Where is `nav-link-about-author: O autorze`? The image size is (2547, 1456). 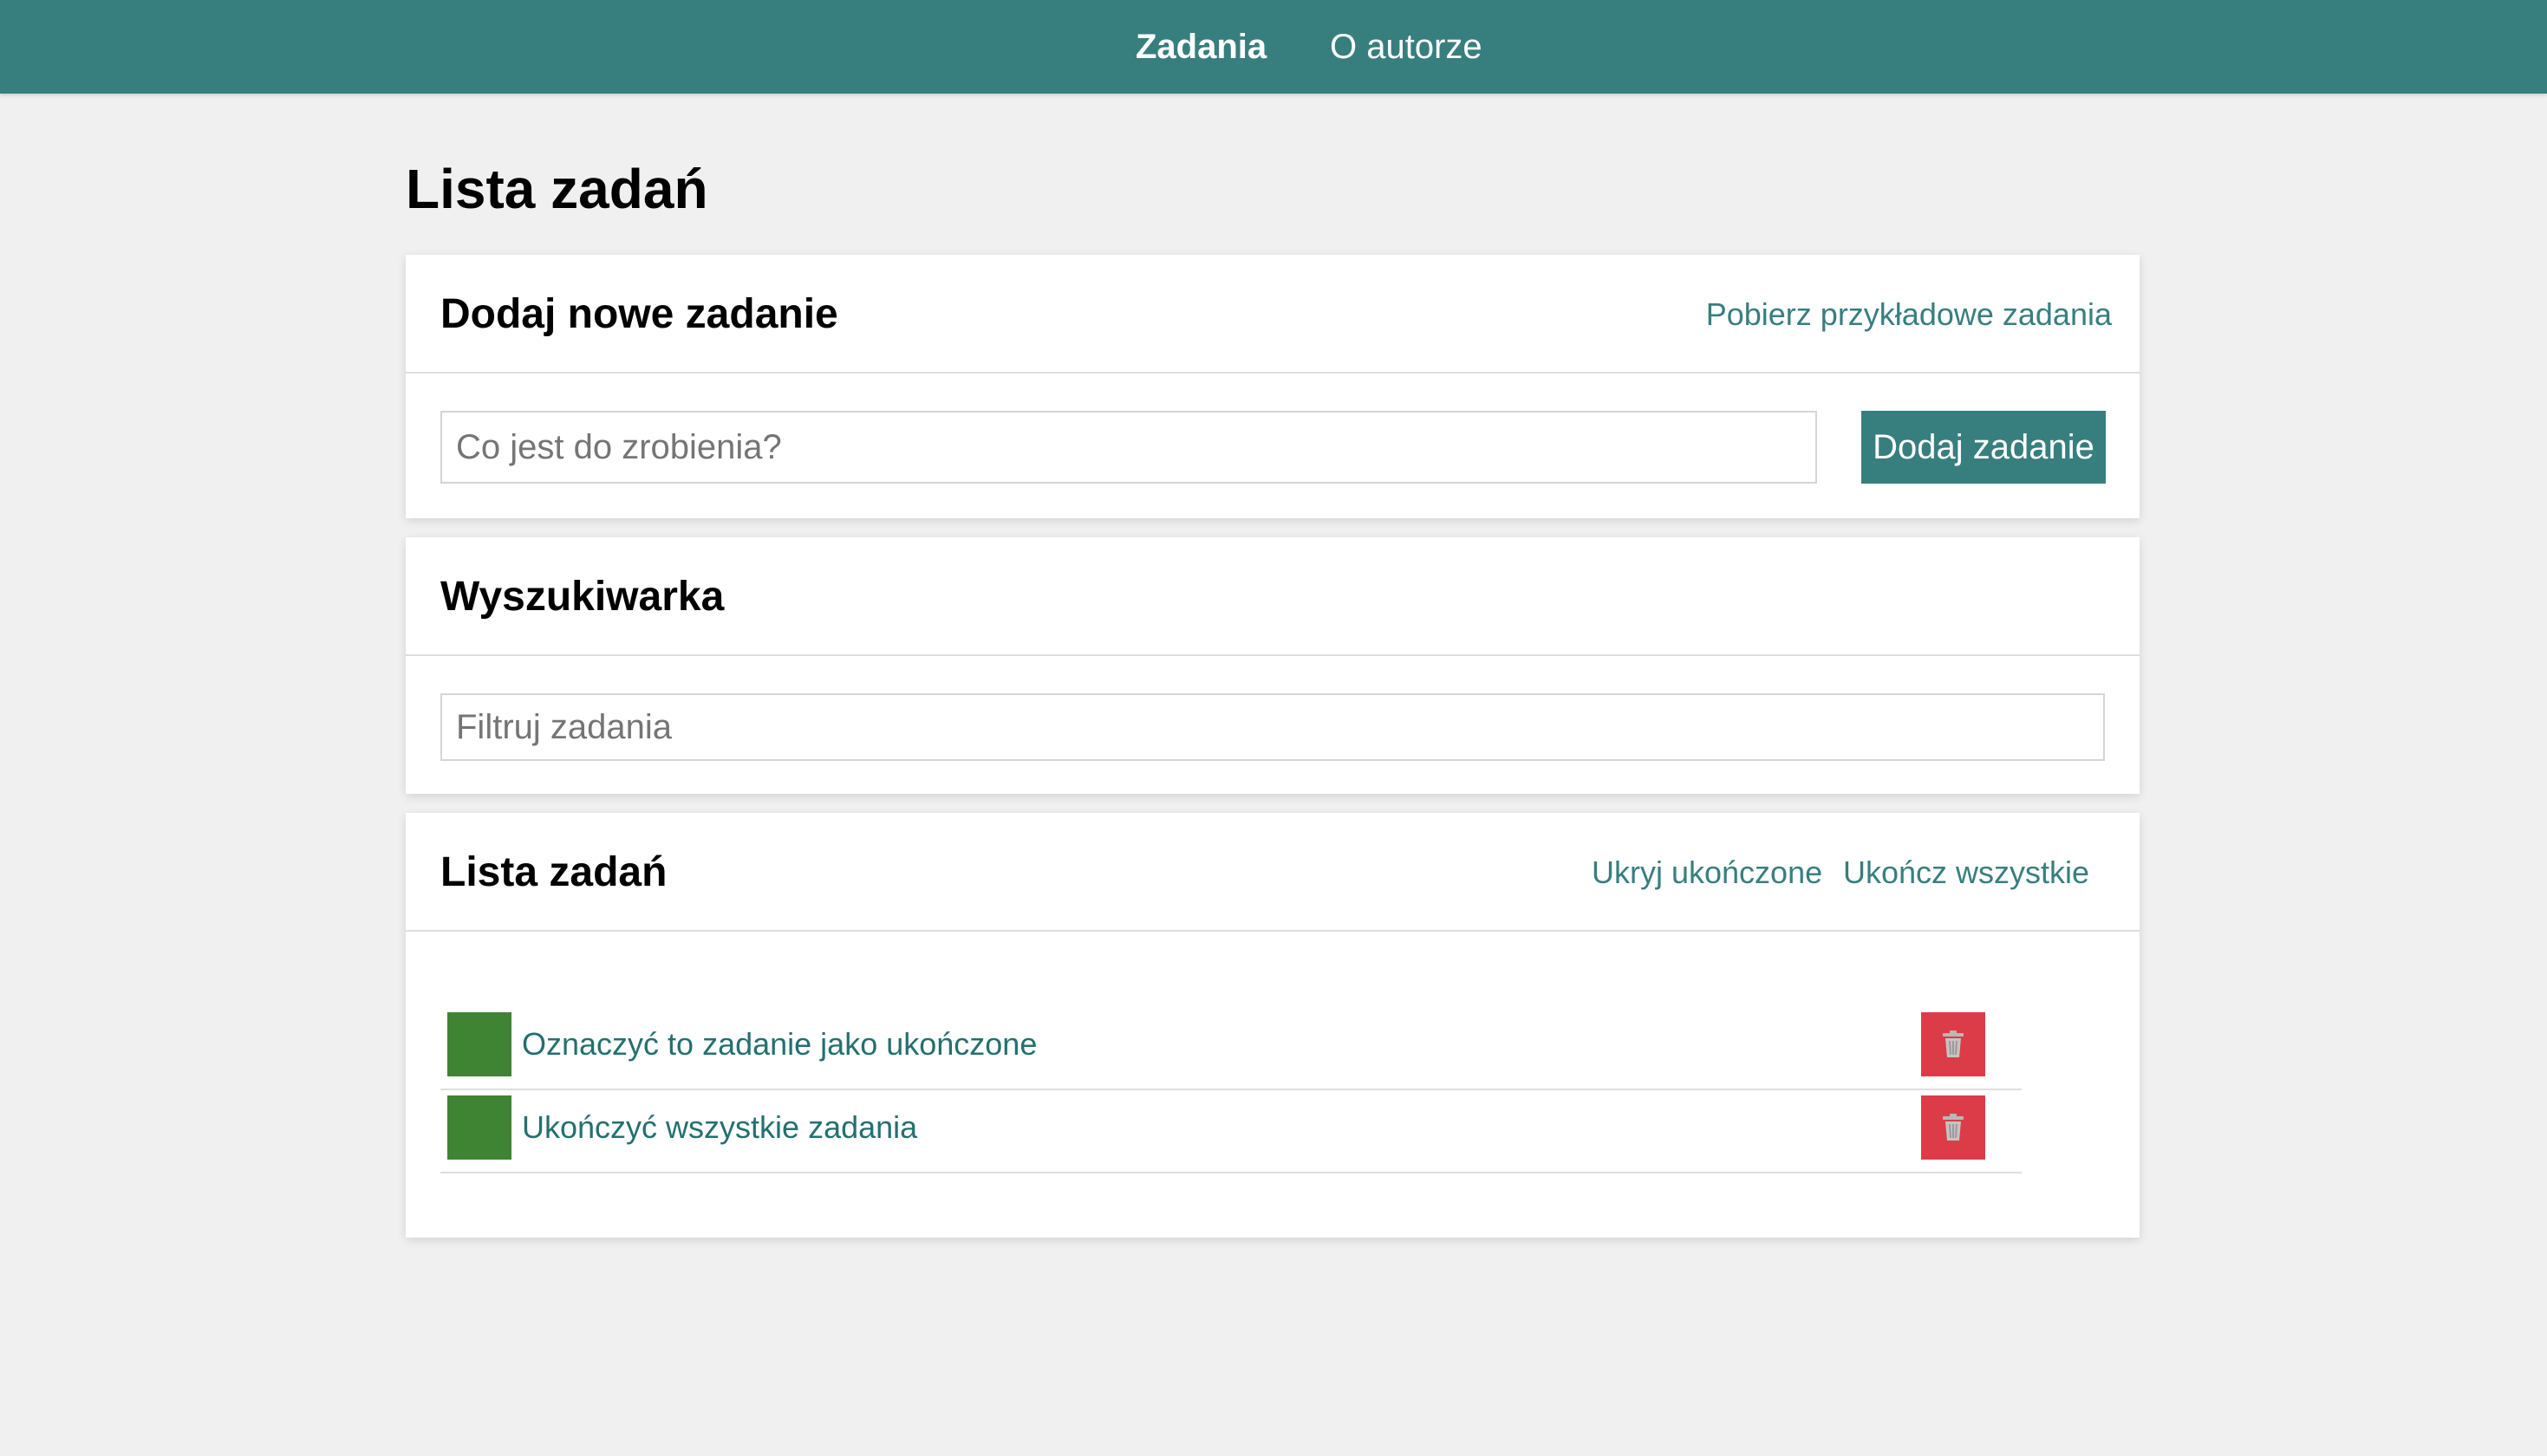 nav-link-about-author: O autorze is located at coordinates (1406, 47).